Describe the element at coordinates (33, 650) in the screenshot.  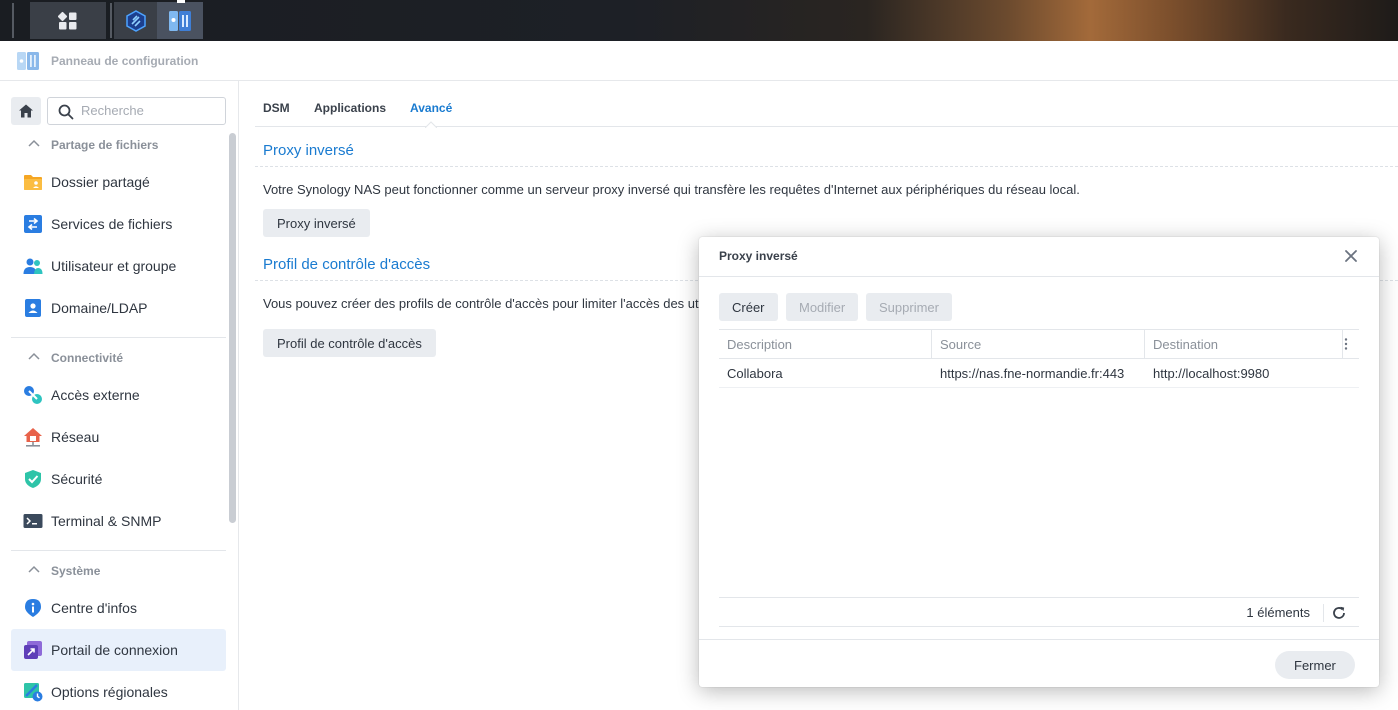
I see `login-portal-icon` at that location.